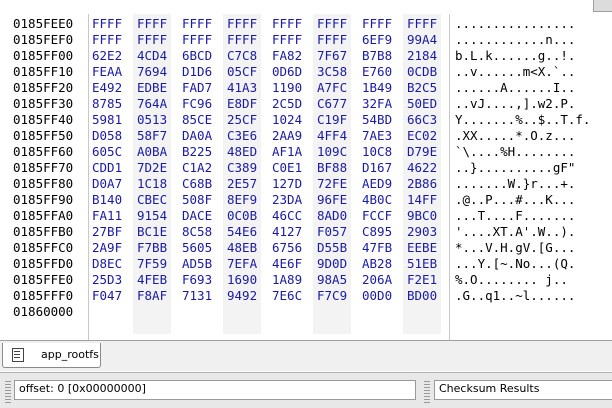  Describe the element at coordinates (377, 216) in the screenshot. I see `hex-word: FCCF` at that location.